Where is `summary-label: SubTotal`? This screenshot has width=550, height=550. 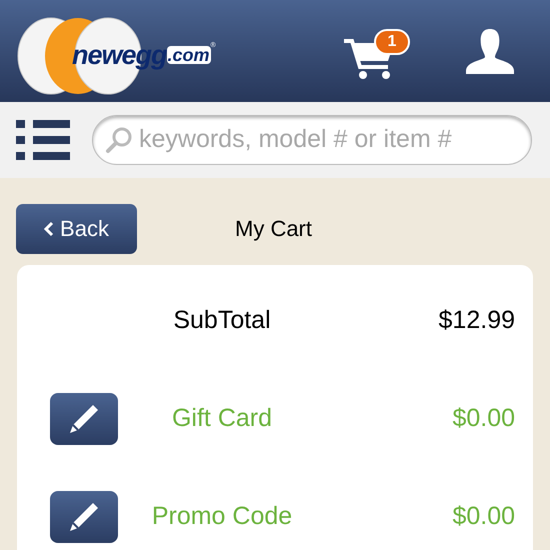
summary-label: SubTotal is located at coordinates (222, 320).